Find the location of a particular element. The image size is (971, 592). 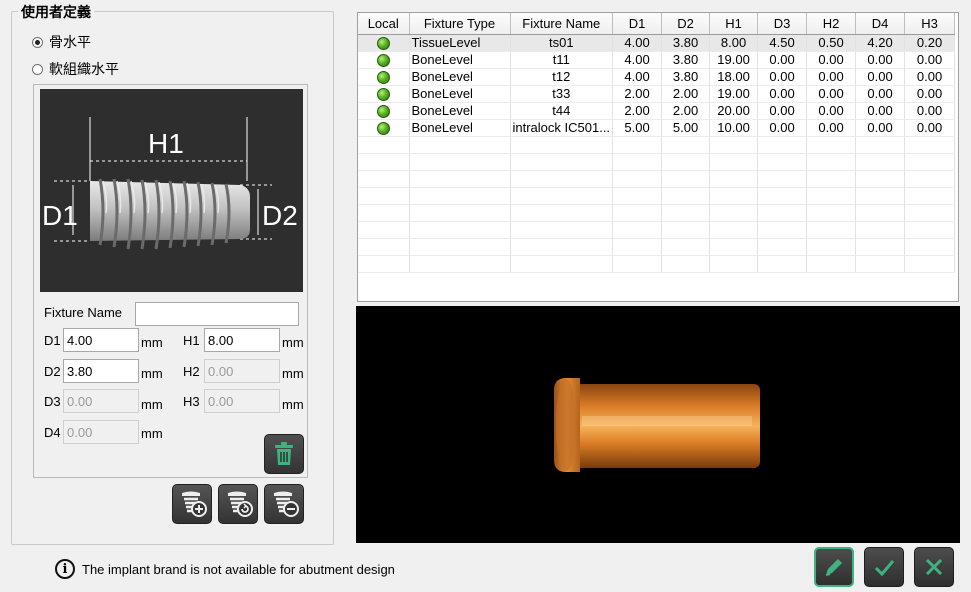

fixture-name-cell: t11 is located at coordinates (562, 60).